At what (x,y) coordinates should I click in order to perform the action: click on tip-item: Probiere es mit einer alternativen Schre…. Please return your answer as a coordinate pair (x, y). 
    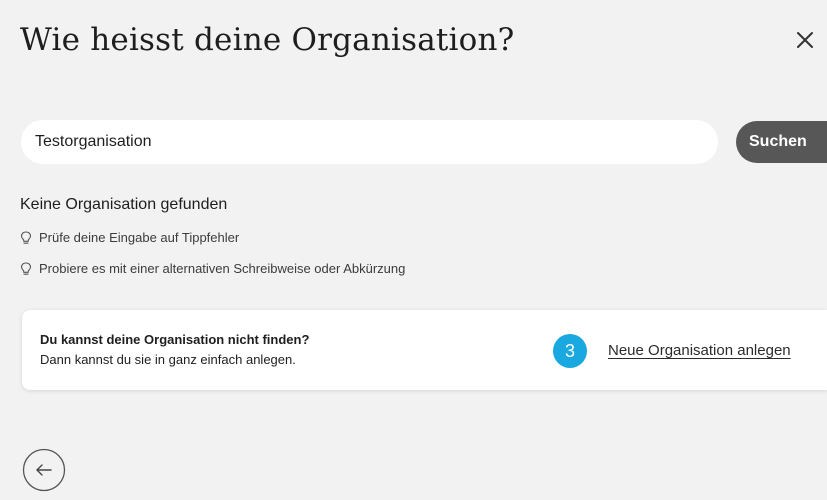
    Looking at the image, I should click on (212, 268).